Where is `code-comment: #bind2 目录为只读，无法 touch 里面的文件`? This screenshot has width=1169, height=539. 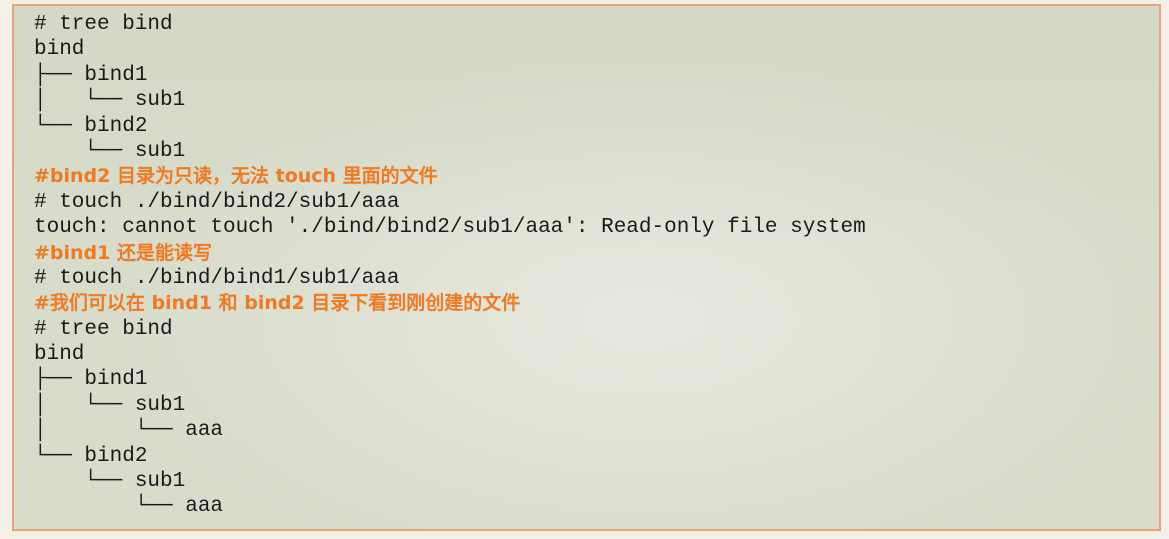 code-comment: #bind2 目录为只读，无法 touch 里面的文件 is located at coordinates (236, 176).